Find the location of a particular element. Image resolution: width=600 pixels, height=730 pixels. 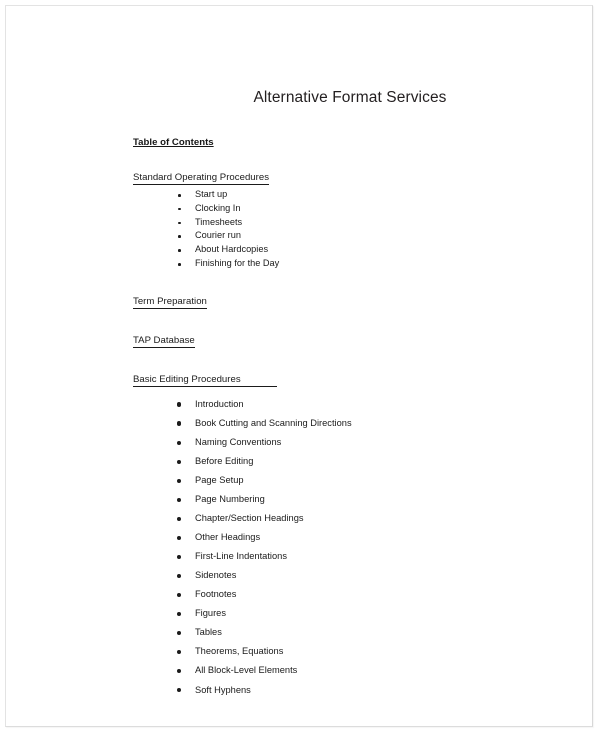

list-item: First-Line Indentations is located at coordinates (343, 556).